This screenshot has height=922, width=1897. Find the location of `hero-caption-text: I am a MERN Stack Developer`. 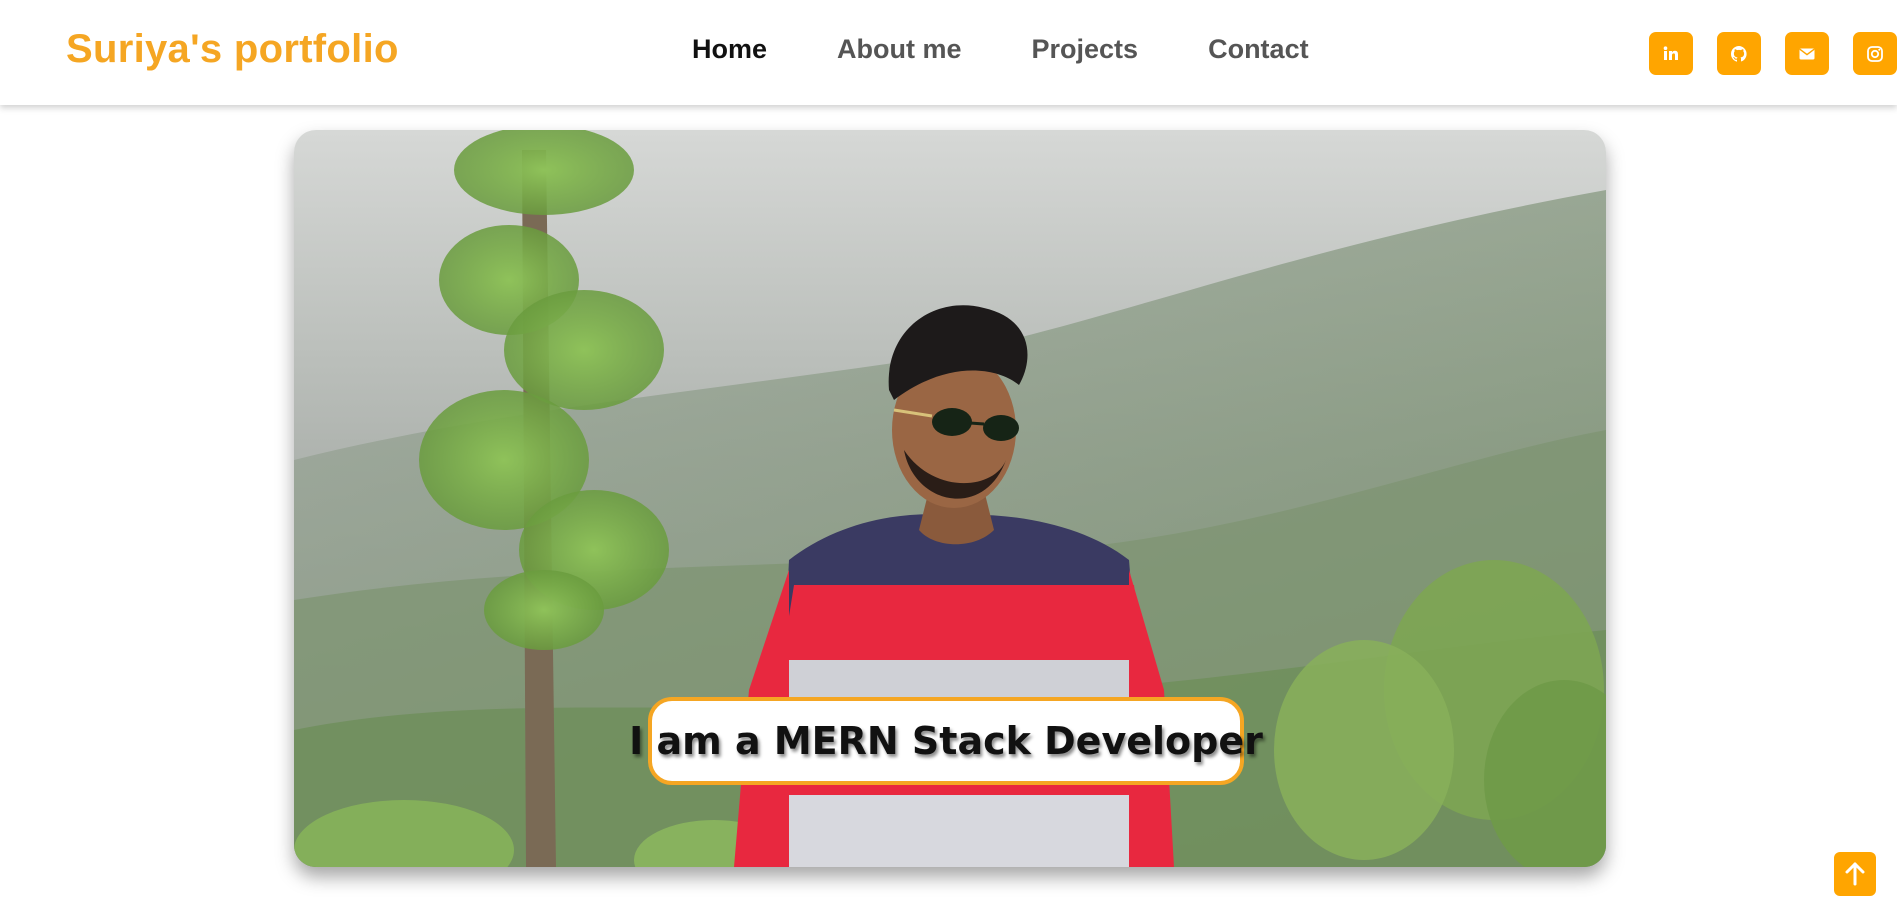

hero-caption-text: I am a MERN Stack Developer is located at coordinates (946, 741).